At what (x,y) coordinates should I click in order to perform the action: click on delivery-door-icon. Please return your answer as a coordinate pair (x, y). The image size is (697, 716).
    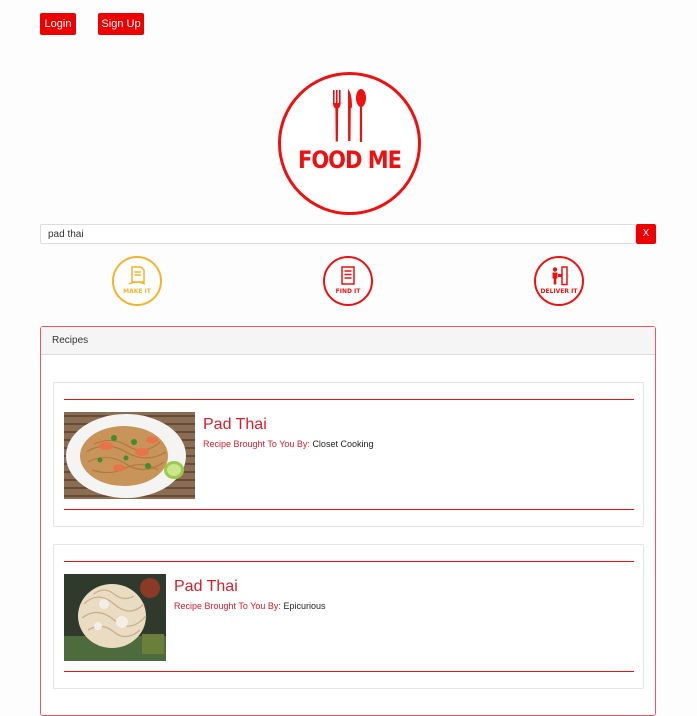
    Looking at the image, I should click on (560, 276).